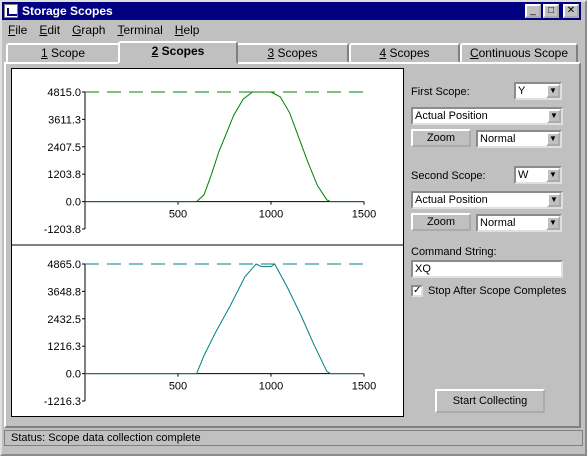 The width and height of the screenshot is (587, 456). What do you see at coordinates (64, 292) in the screenshot?
I see `y-tick-label: 3648.8` at bounding box center [64, 292].